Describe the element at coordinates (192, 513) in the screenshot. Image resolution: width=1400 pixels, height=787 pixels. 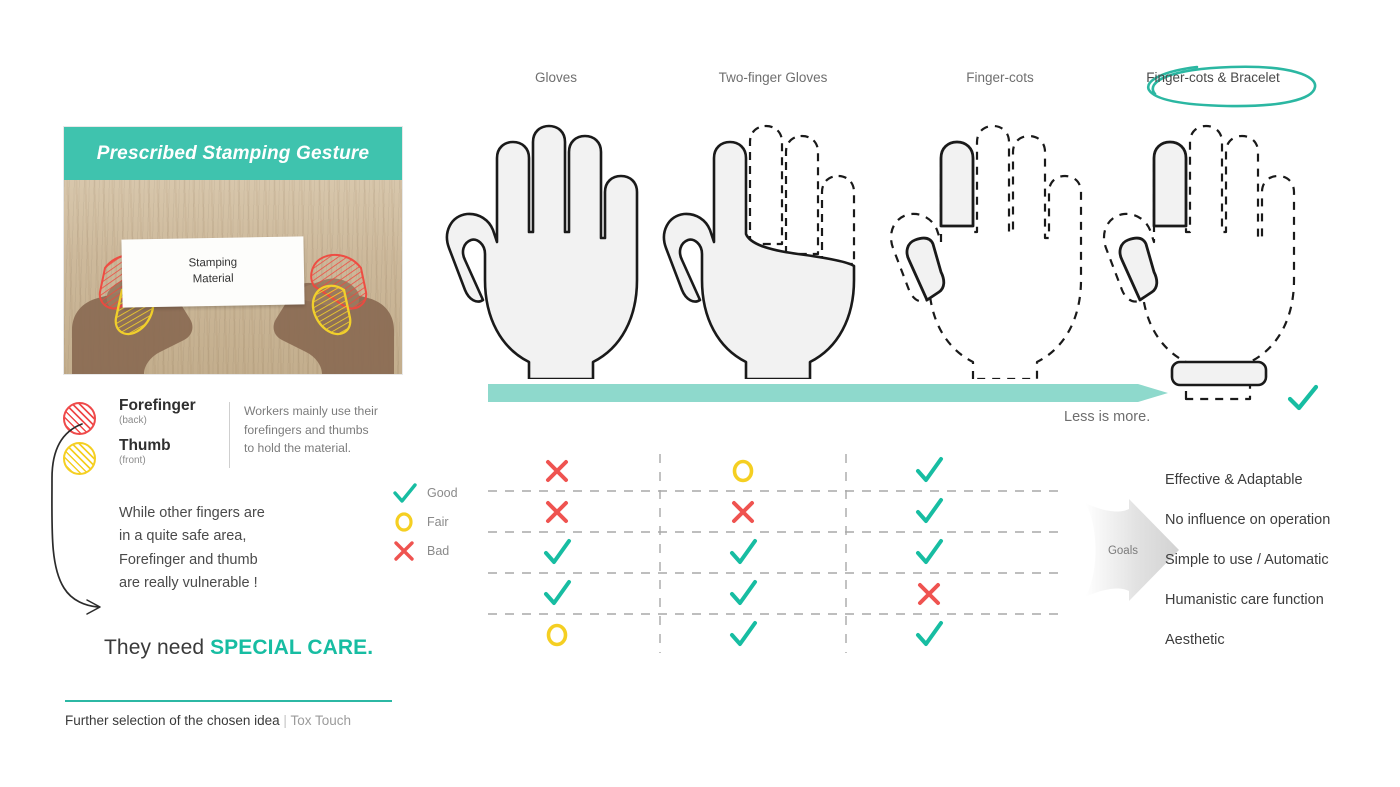
I see `vulnerability-line1: While other fingers are` at that location.